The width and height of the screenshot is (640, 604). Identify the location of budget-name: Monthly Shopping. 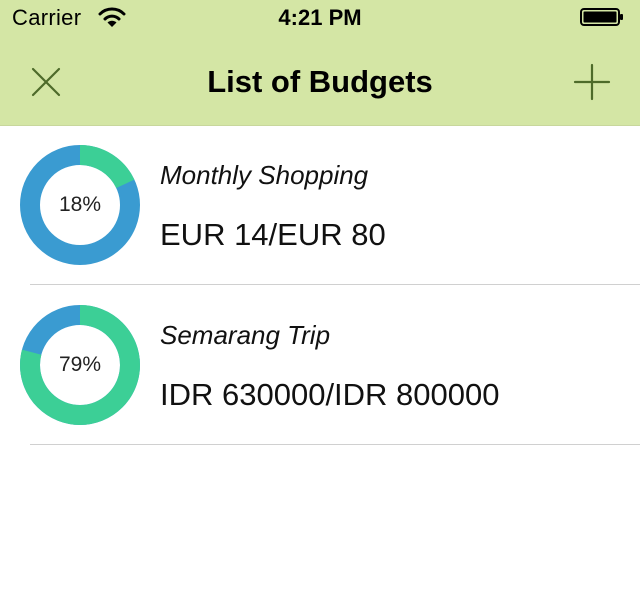
(264, 175).